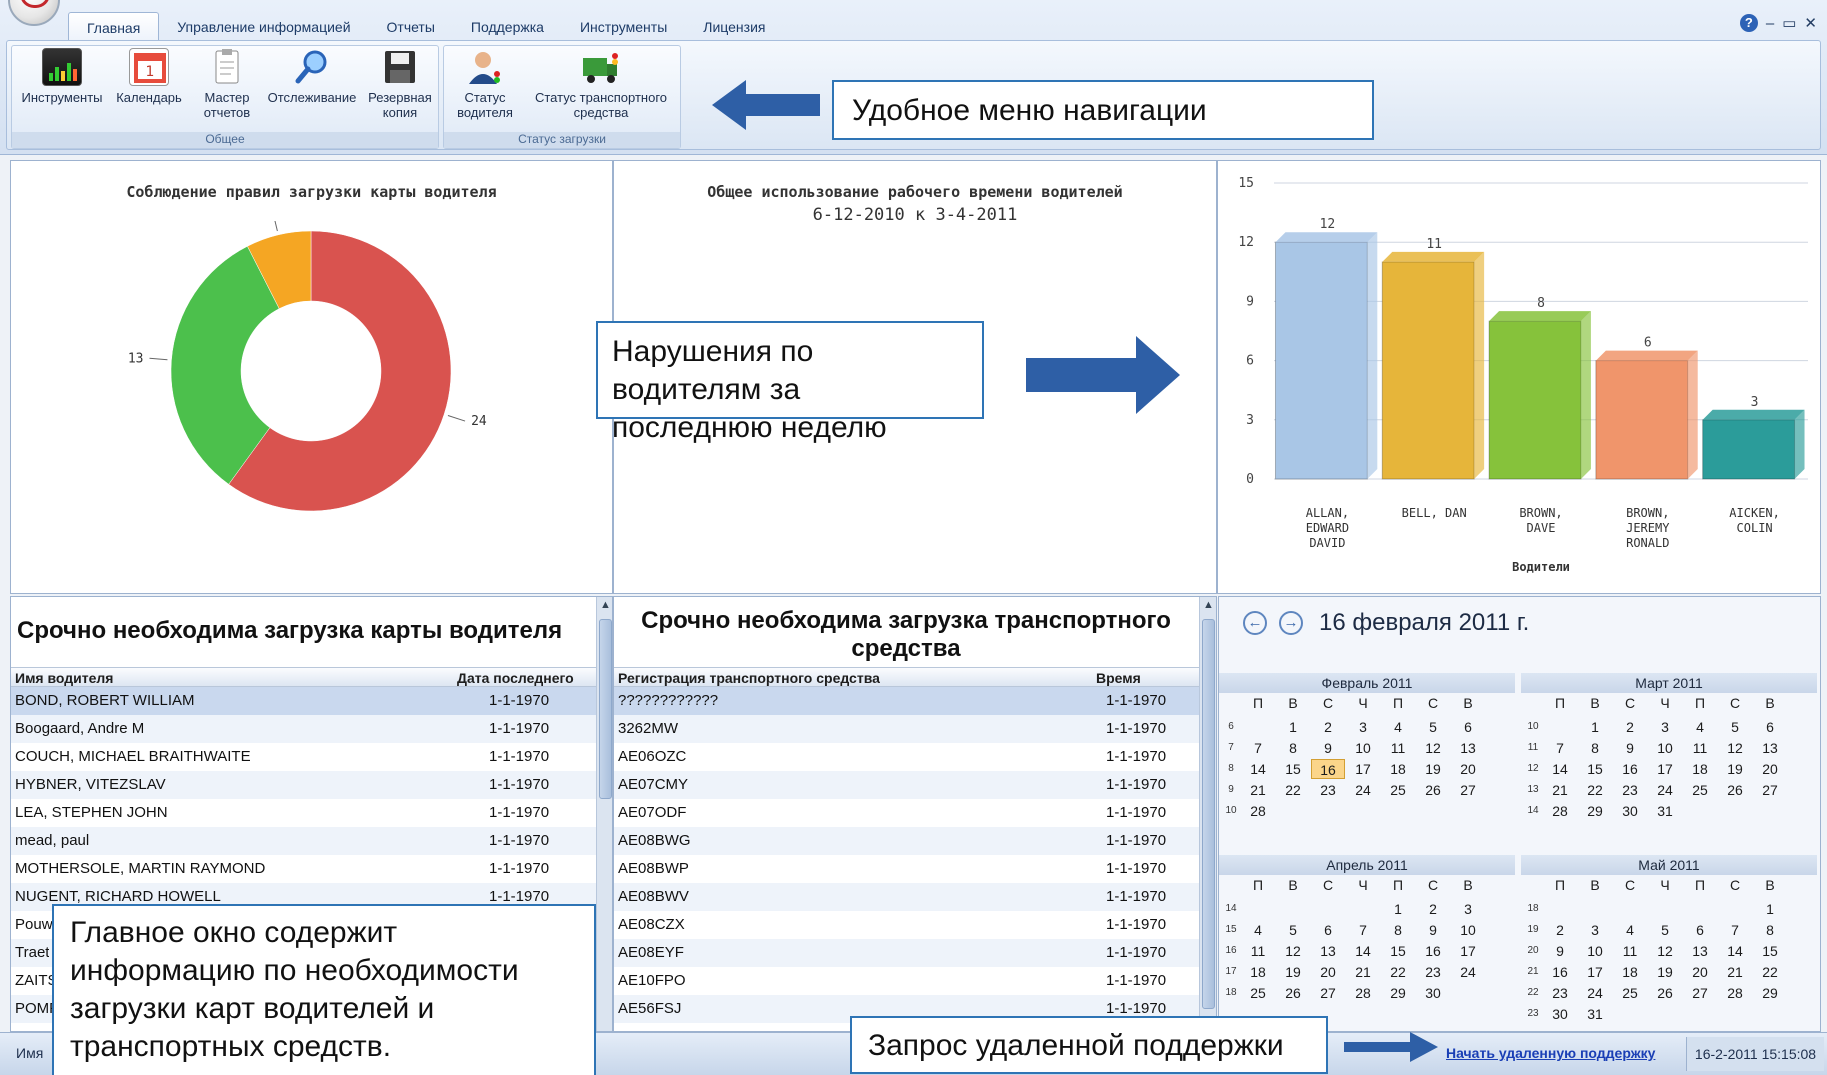 The height and width of the screenshot is (1075, 1827). I want to click on calendar-day: 11, so click(1630, 951).